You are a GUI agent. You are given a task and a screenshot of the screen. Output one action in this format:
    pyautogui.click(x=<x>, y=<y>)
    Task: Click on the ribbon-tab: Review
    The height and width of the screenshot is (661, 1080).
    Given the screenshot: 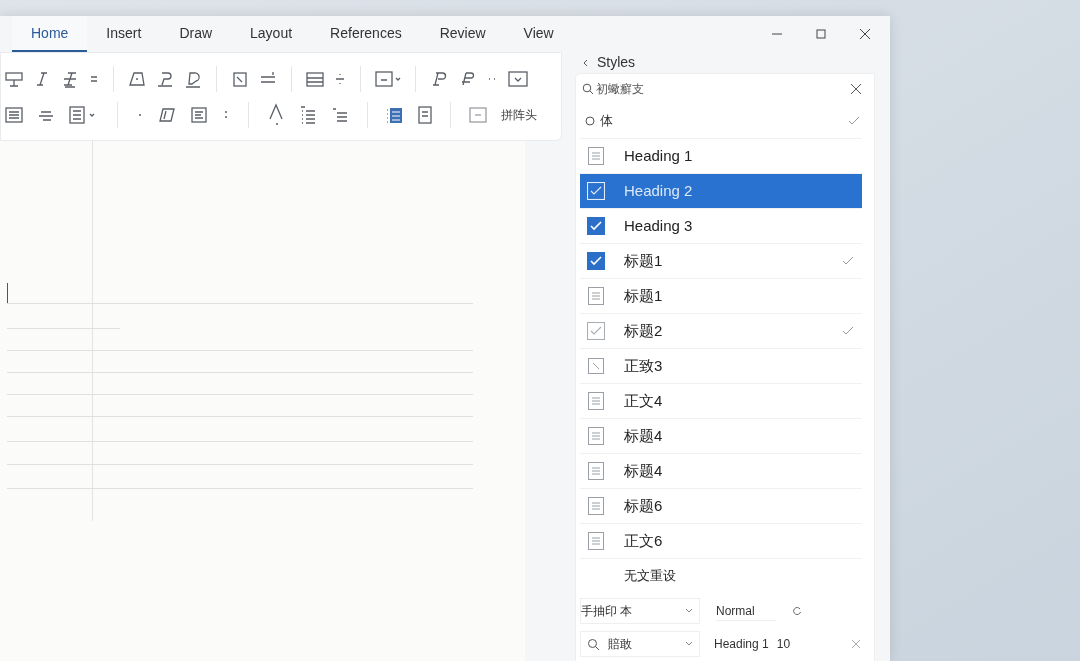 What is the action you would take?
    pyautogui.click(x=462, y=34)
    